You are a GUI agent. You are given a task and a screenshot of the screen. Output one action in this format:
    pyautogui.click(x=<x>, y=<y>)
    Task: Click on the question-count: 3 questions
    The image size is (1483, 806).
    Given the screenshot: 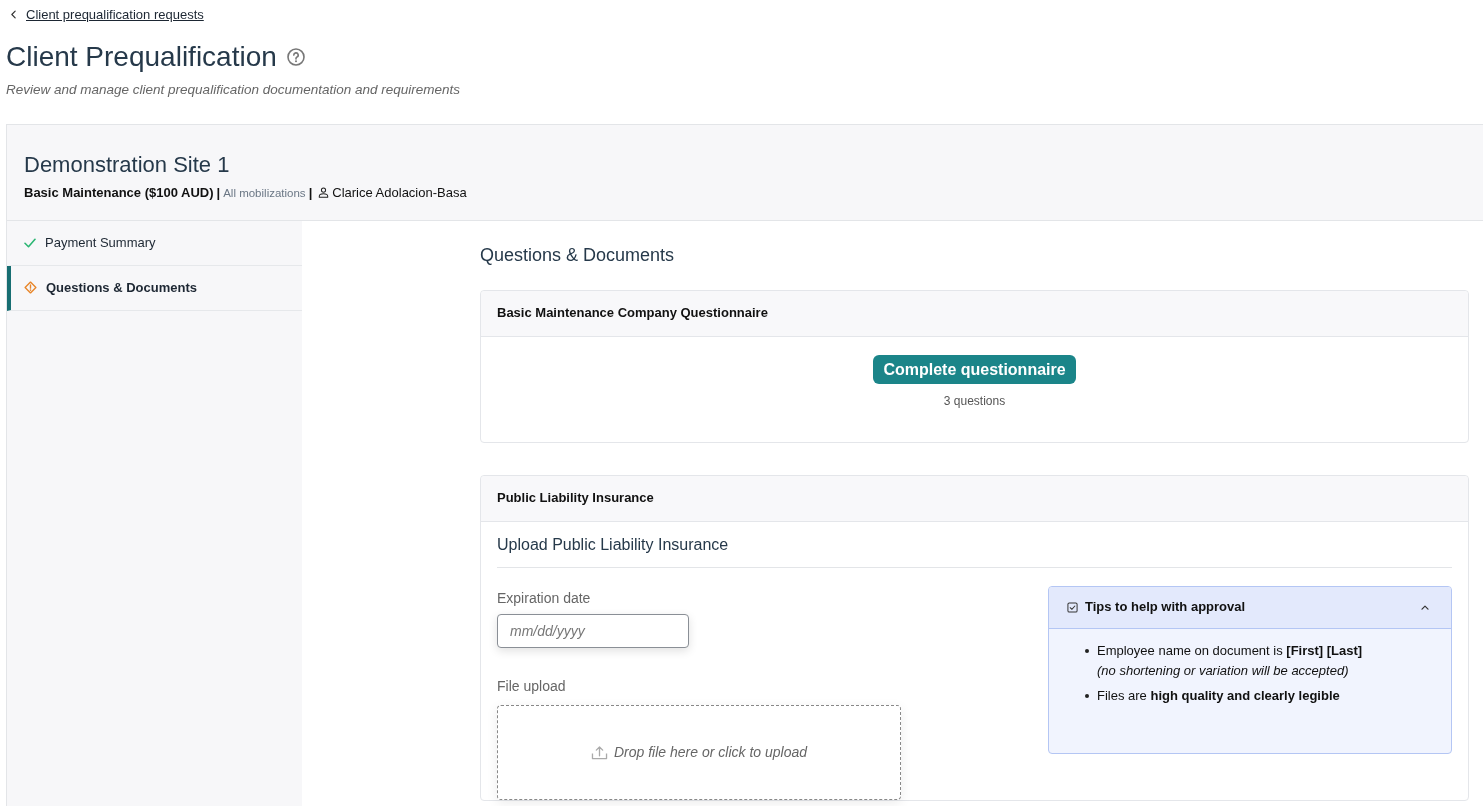 What is the action you would take?
    pyautogui.click(x=974, y=401)
    